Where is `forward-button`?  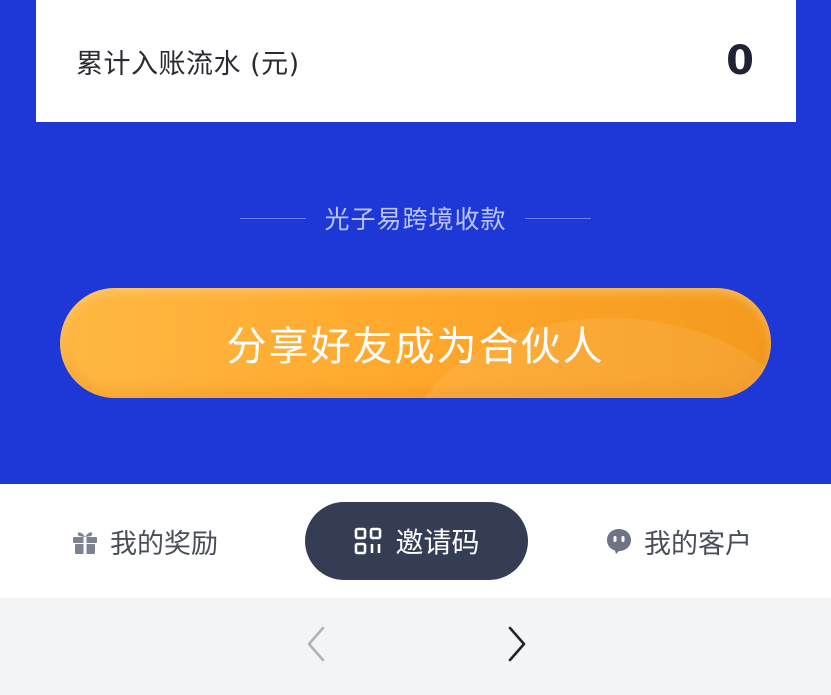 forward-button is located at coordinates (517, 646).